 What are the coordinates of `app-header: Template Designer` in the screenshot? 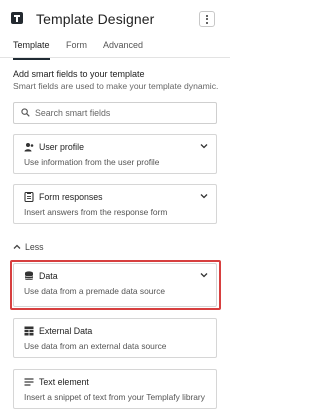 It's located at (115, 18).